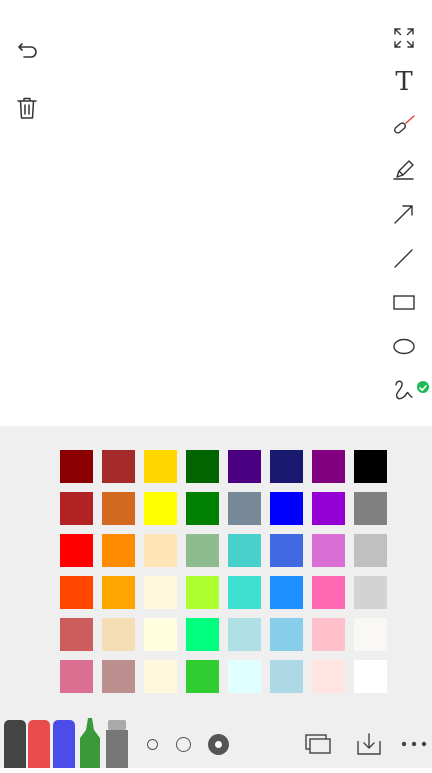 The image size is (432, 773). I want to click on trash-icon, so click(27, 108).